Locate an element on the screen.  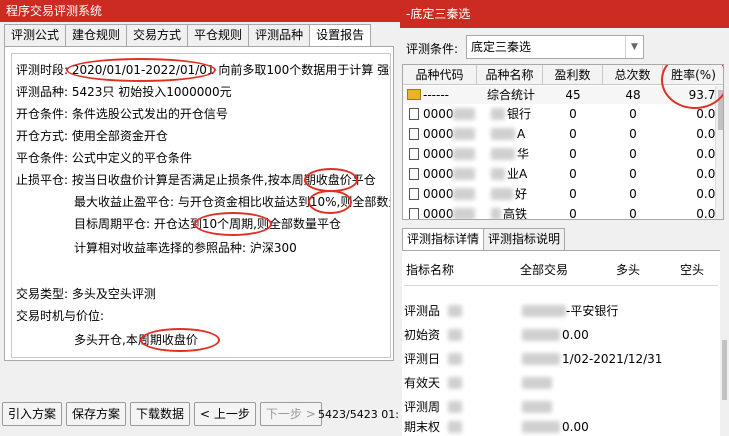
condition-label: 评测条件: is located at coordinates (432, 49).